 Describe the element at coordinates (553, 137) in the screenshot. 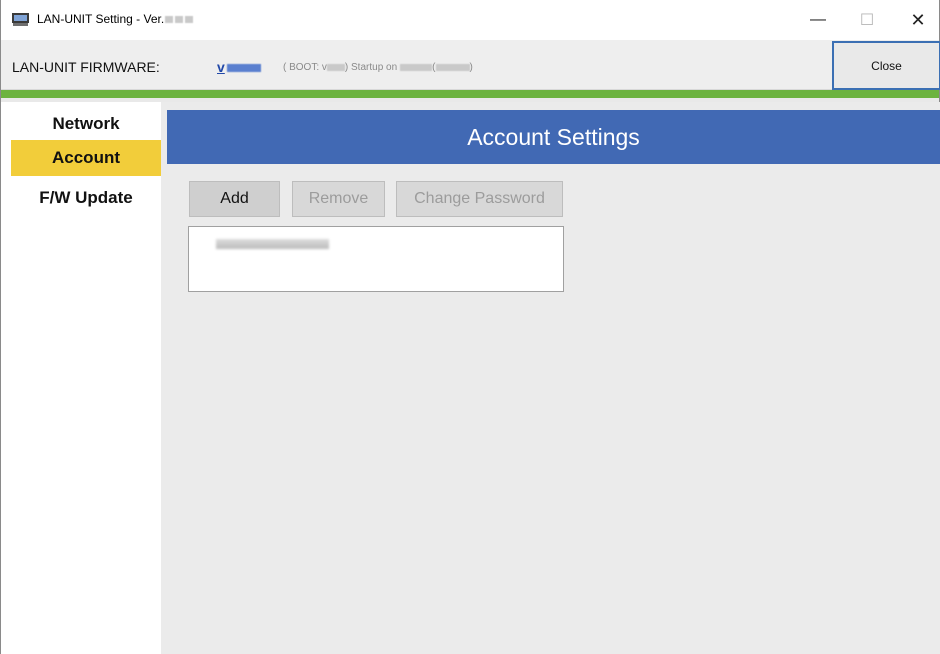

I see `page-title: Account Settings` at that location.